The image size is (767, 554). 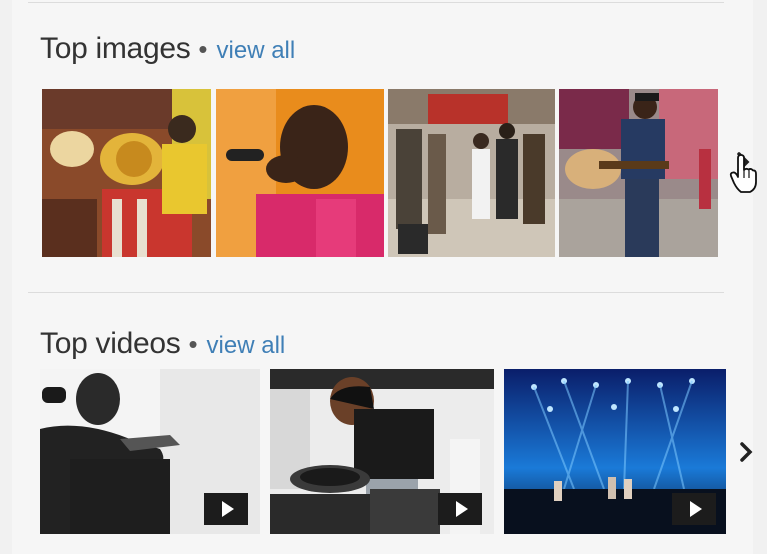 I want to click on image-thumbnail-singer, so click(x=300, y=173).